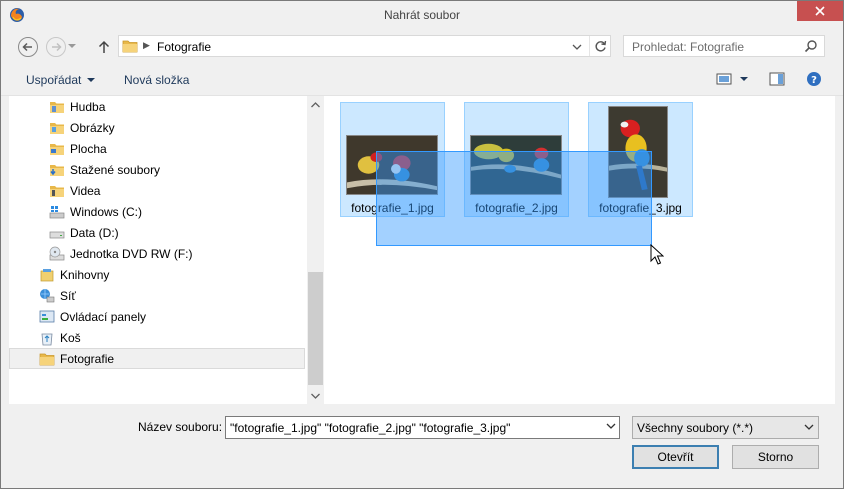  What do you see at coordinates (180, 427) in the screenshot?
I see `filename-label: Název souboru:` at bounding box center [180, 427].